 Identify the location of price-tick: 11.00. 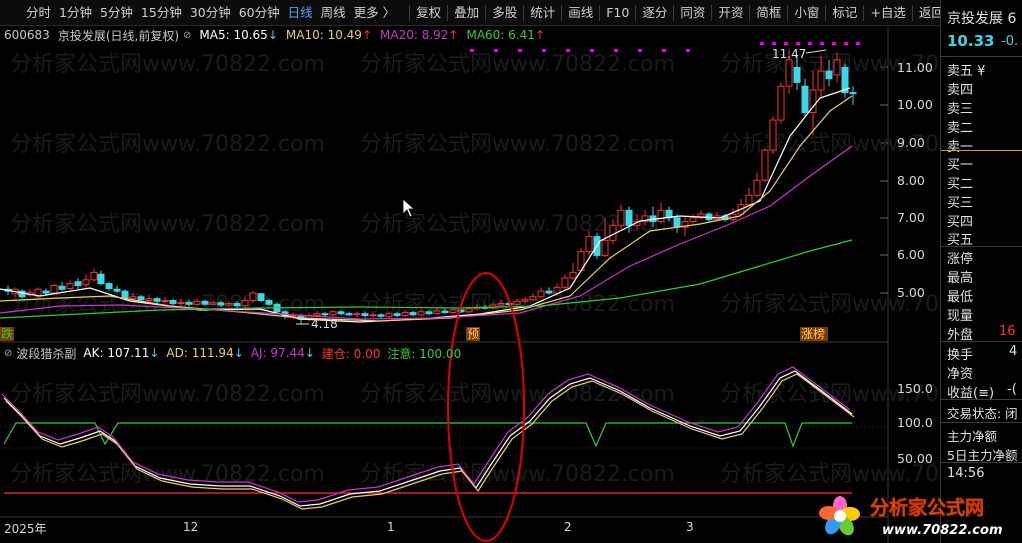
(915, 67).